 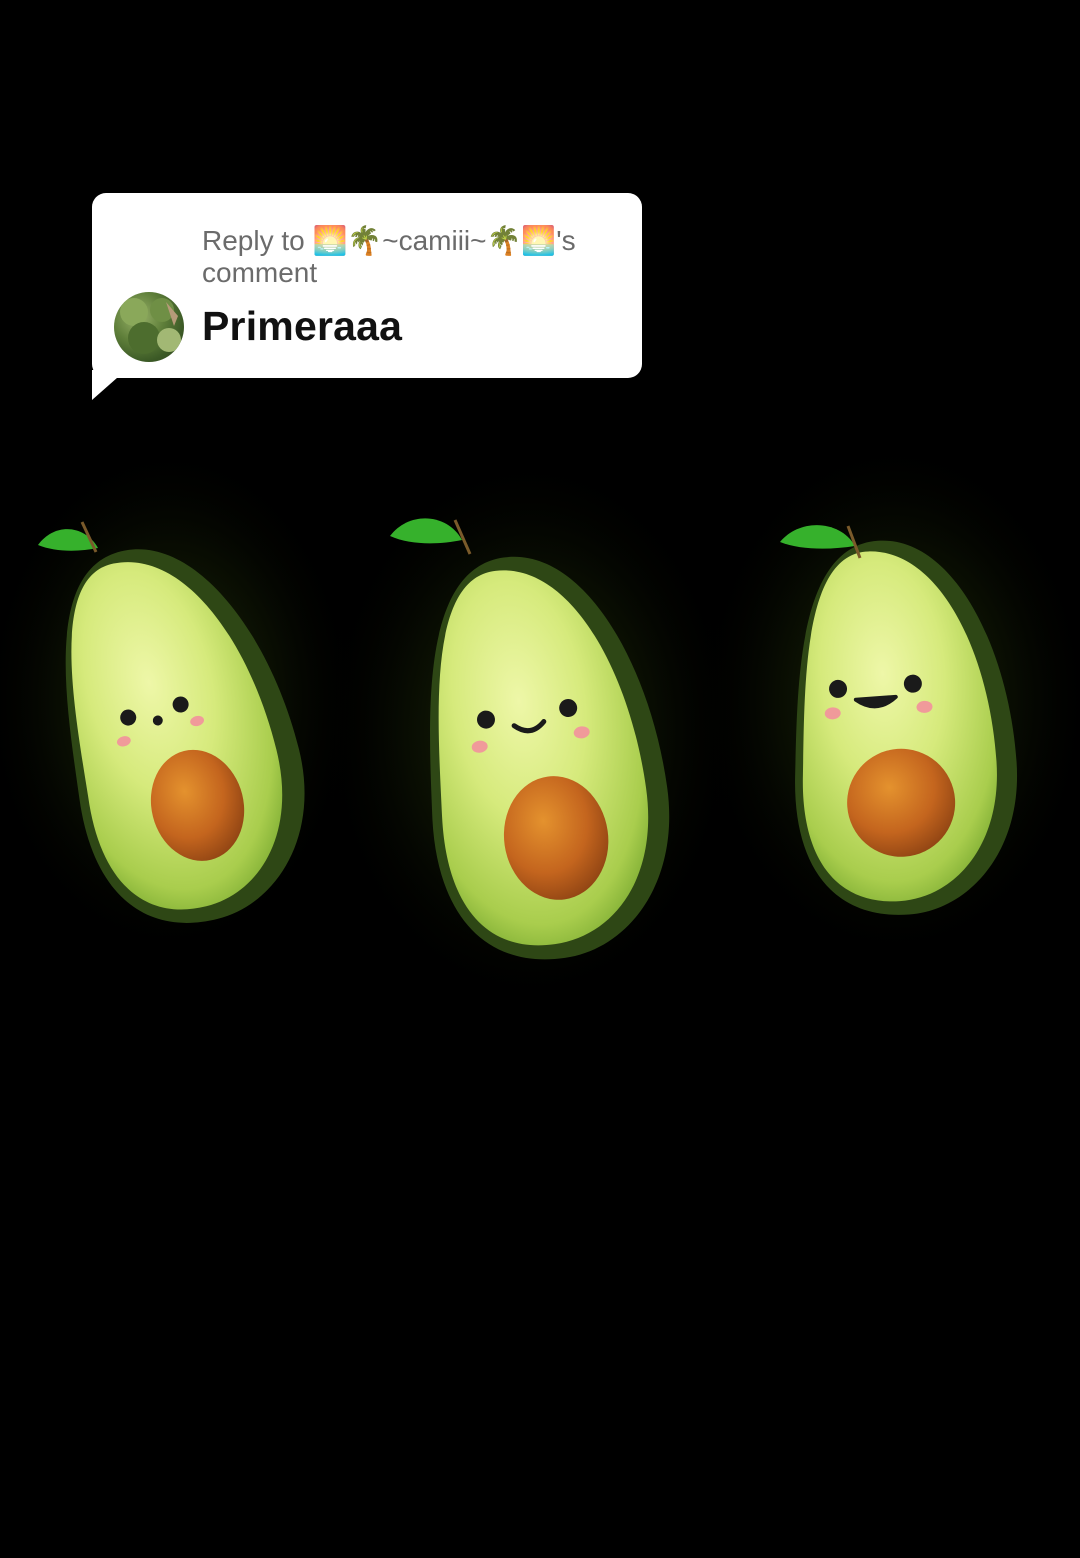 What do you see at coordinates (302, 326) in the screenshot?
I see `reply-comment-text: Primeraaa` at bounding box center [302, 326].